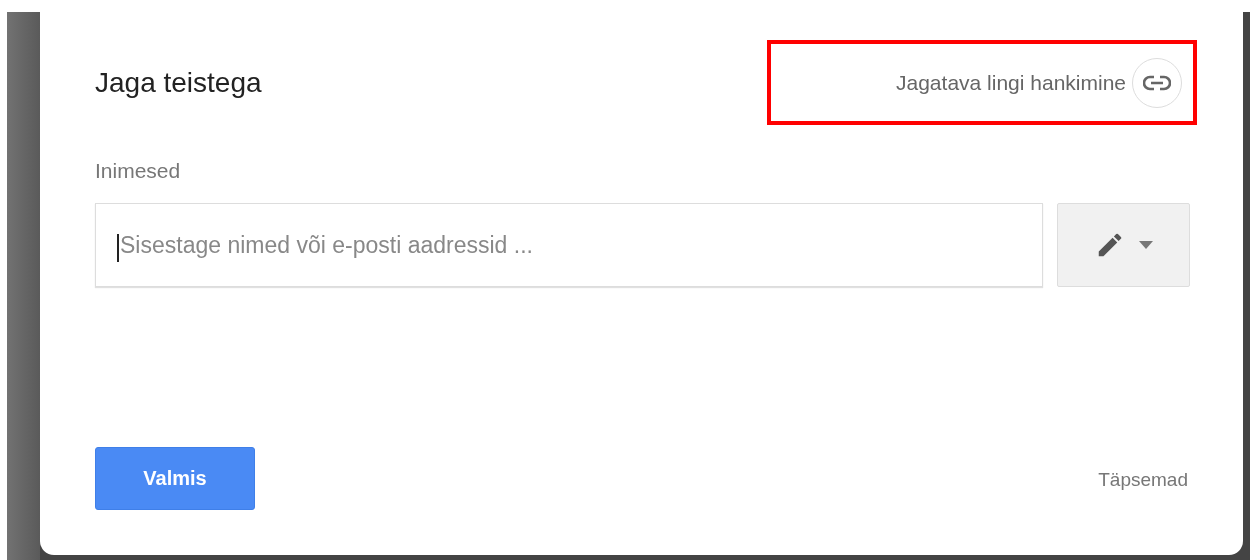  Describe the element at coordinates (175, 478) in the screenshot. I see `done-button: Valmis` at that location.